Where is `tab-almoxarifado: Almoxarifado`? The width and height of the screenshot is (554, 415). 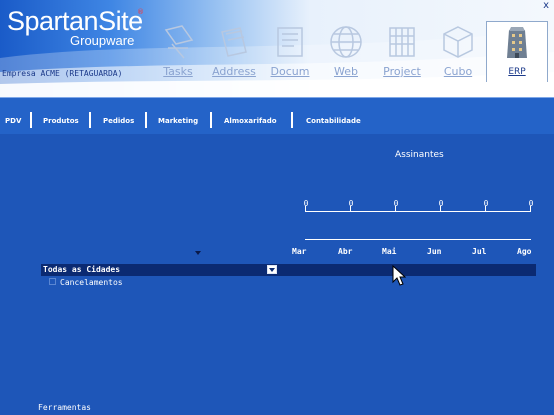 tab-almoxarifado: Almoxarifado is located at coordinates (250, 121).